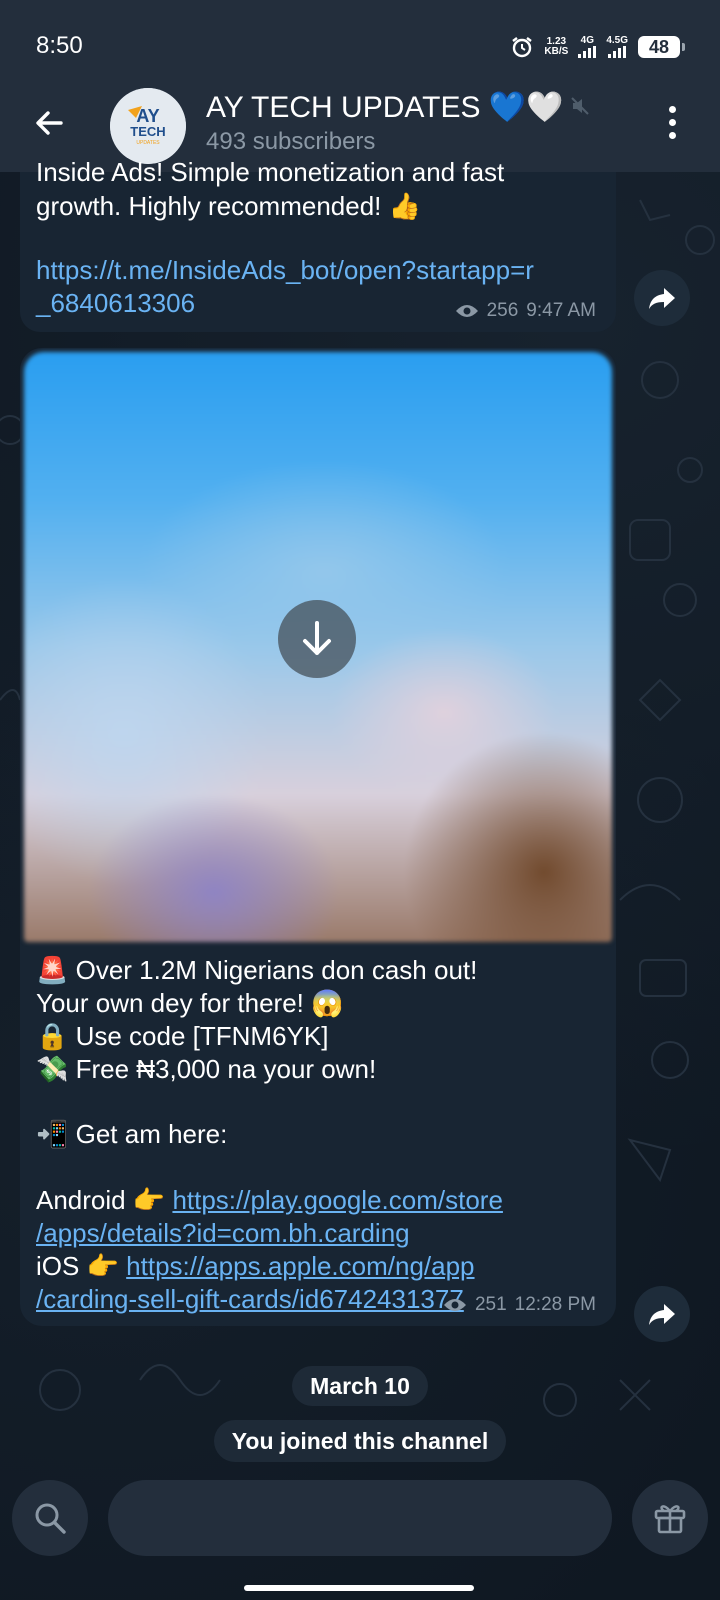 The width and height of the screenshot is (720, 1600). Describe the element at coordinates (580, 108) in the screenshot. I see `mute-icon` at that location.